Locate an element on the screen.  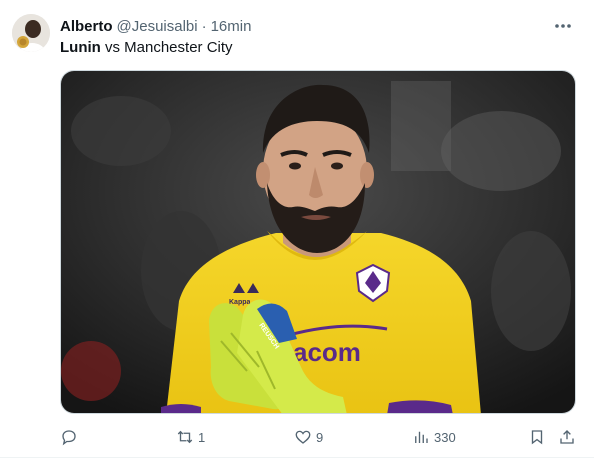
avatar-image is located at coordinates (31, 33).